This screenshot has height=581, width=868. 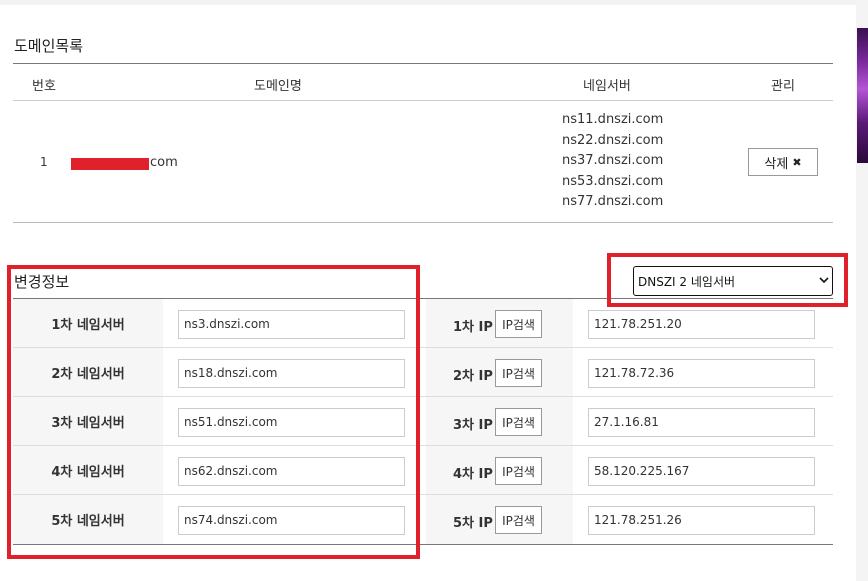 What do you see at coordinates (701, 373) in the screenshot?
I see `ip-input: 121.78.72.36` at bounding box center [701, 373].